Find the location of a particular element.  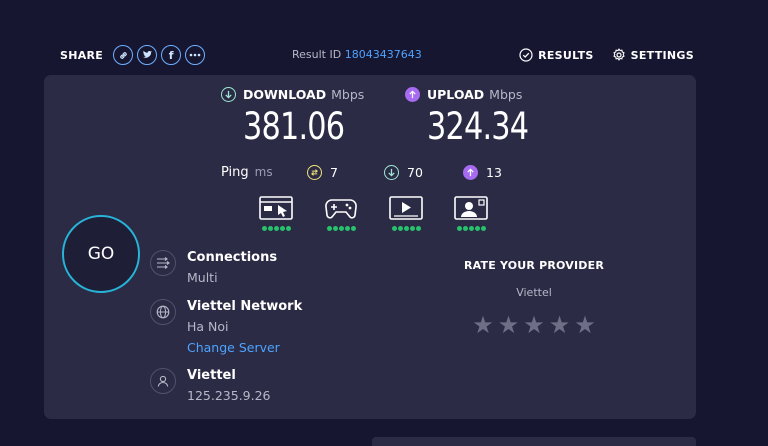

more-icon is located at coordinates (195, 55).